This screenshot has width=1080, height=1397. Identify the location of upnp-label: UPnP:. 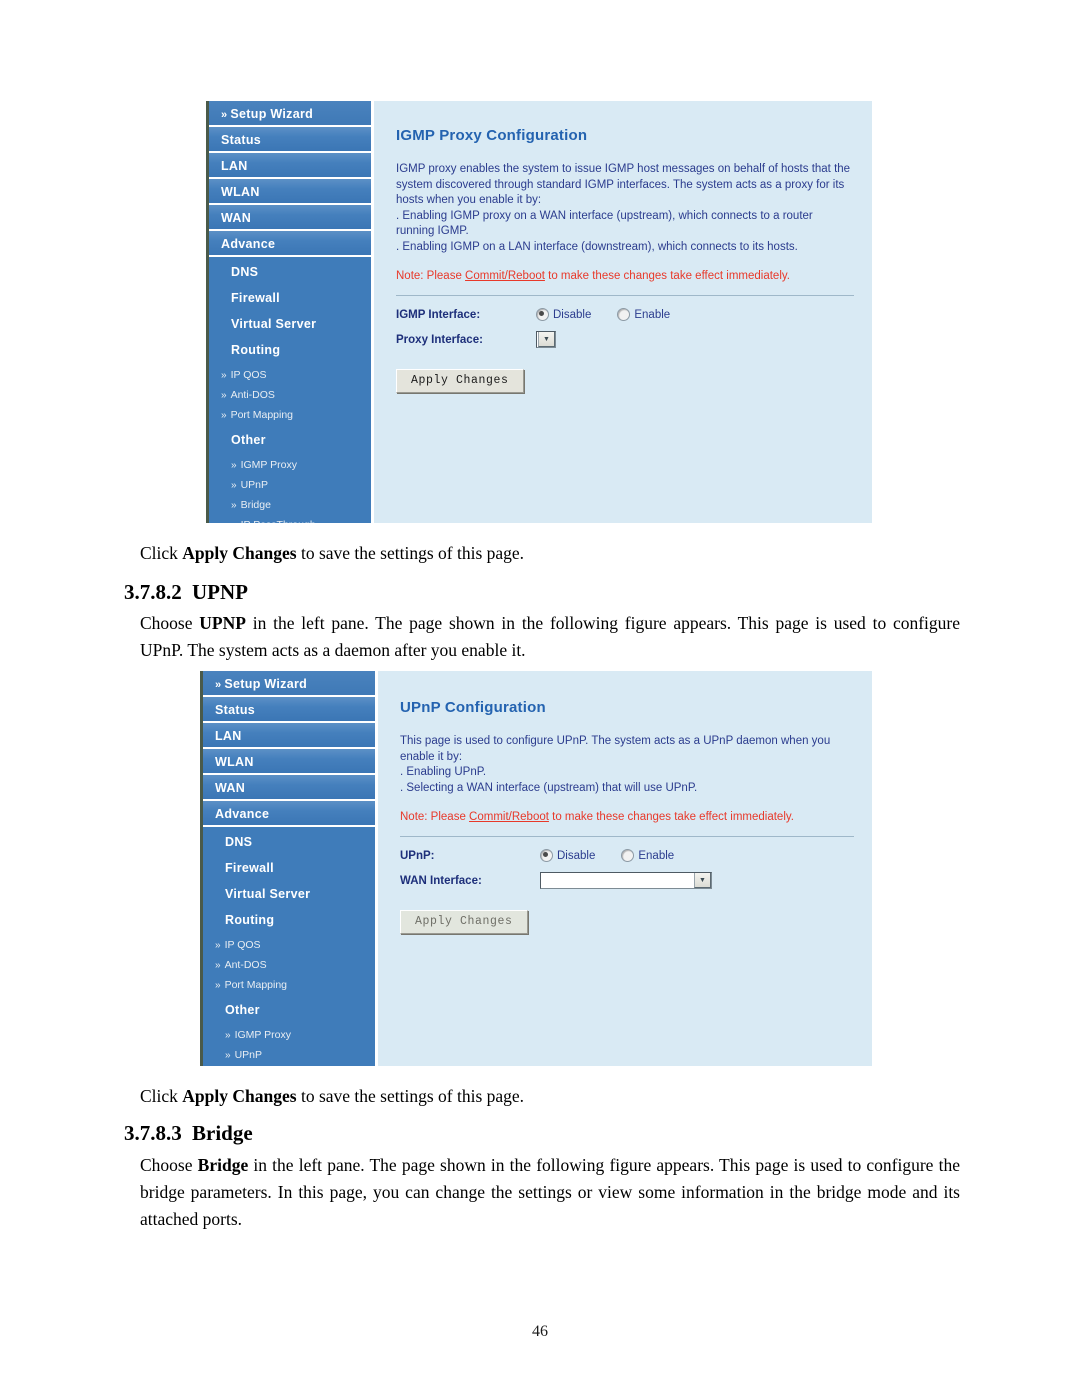
(417, 855).